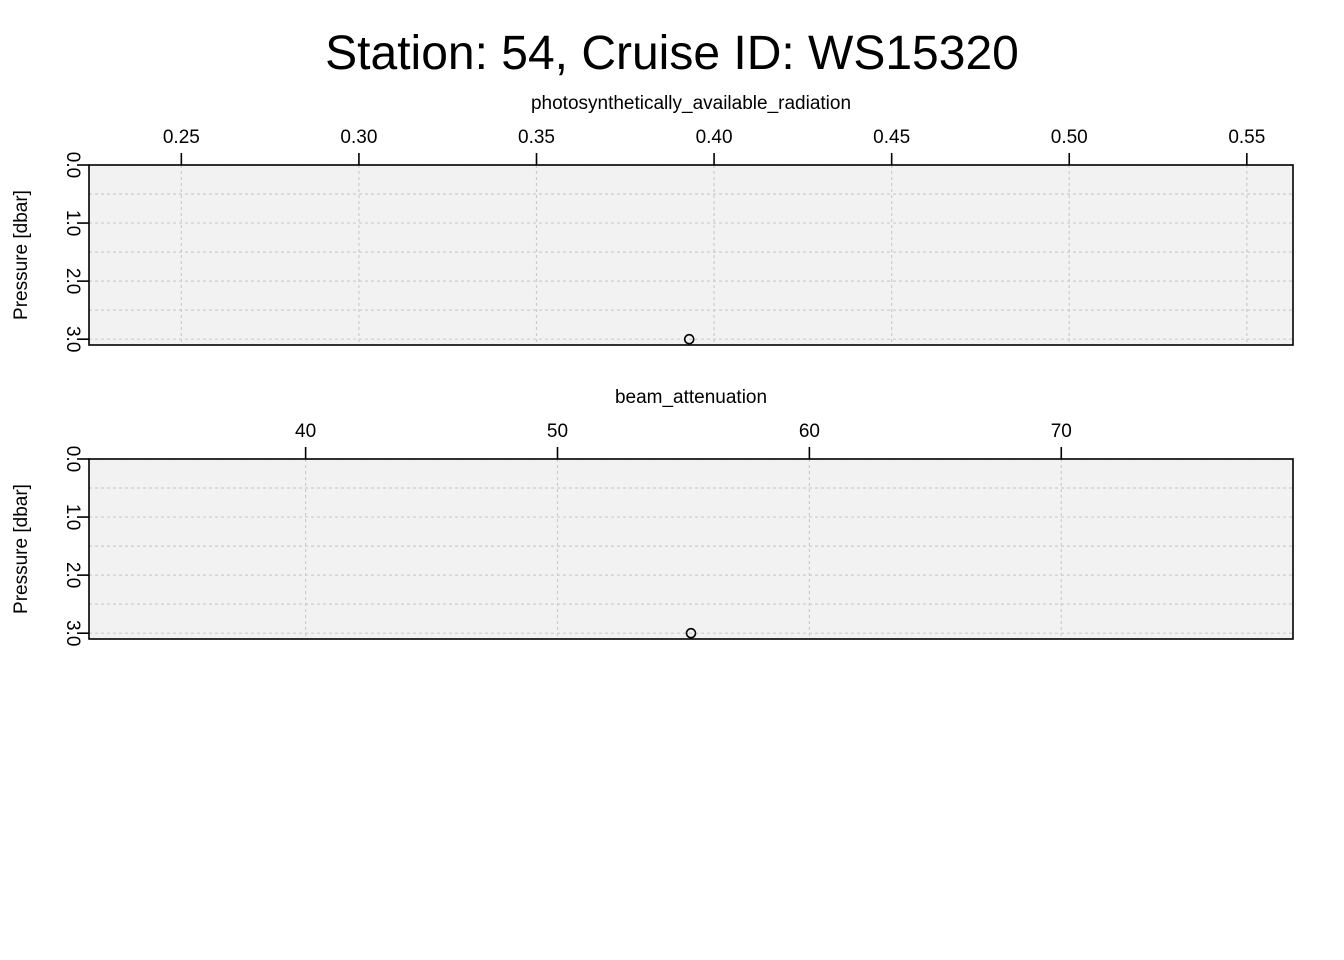 The width and height of the screenshot is (1344, 960). Describe the element at coordinates (691, 103) in the screenshot. I see `x-axis-label: photosynthetically_available_radiation` at that location.